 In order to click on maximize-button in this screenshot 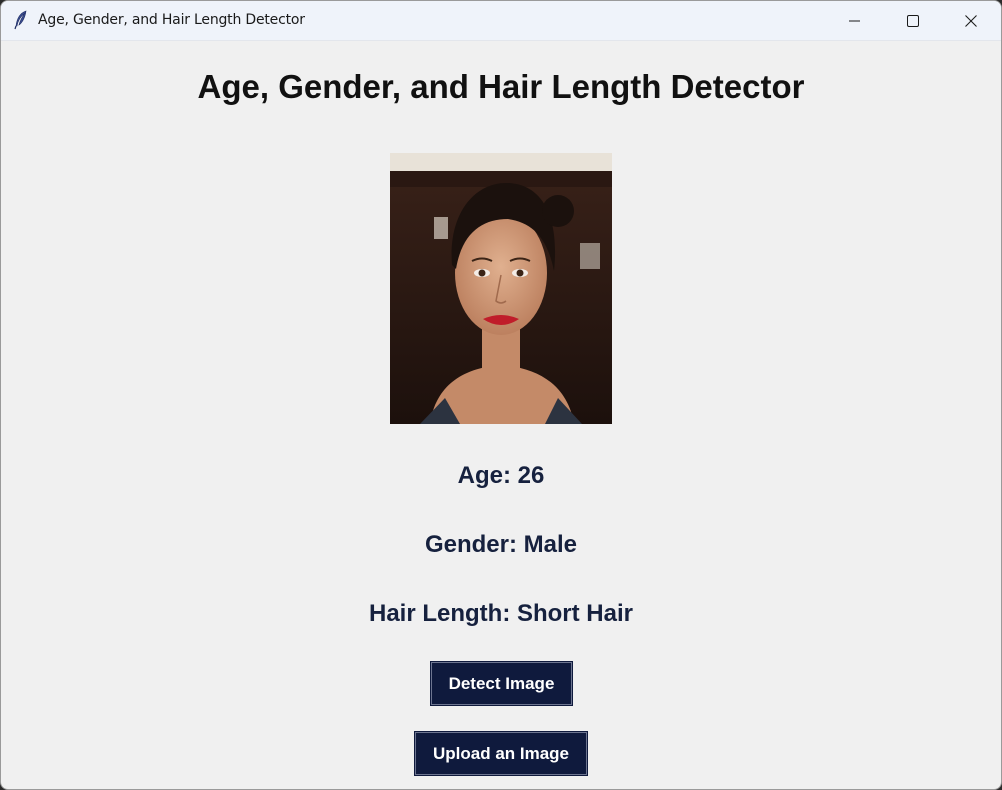, I will do `click(913, 20)`.